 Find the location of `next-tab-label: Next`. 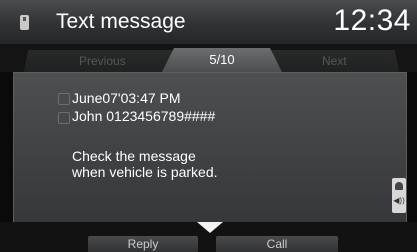

next-tab-label: Next is located at coordinates (334, 61).